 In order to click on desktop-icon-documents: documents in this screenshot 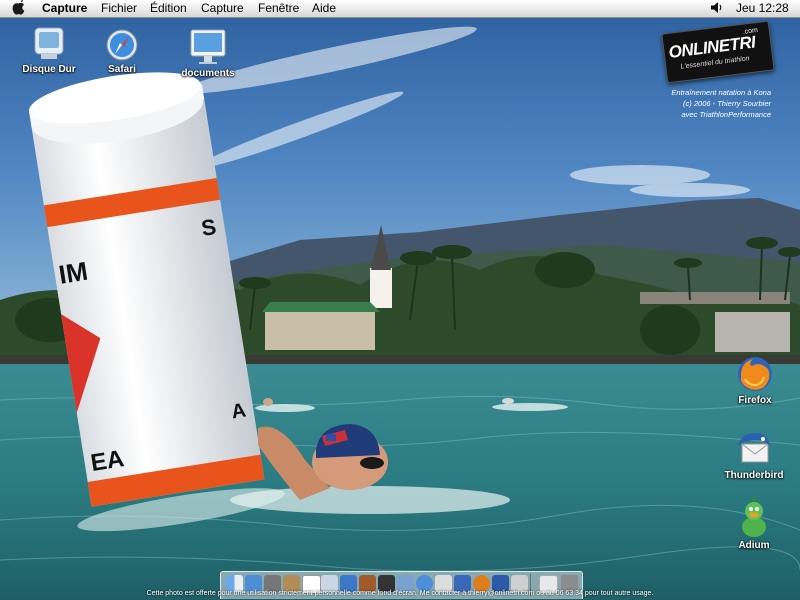, I will do `click(208, 53)`.